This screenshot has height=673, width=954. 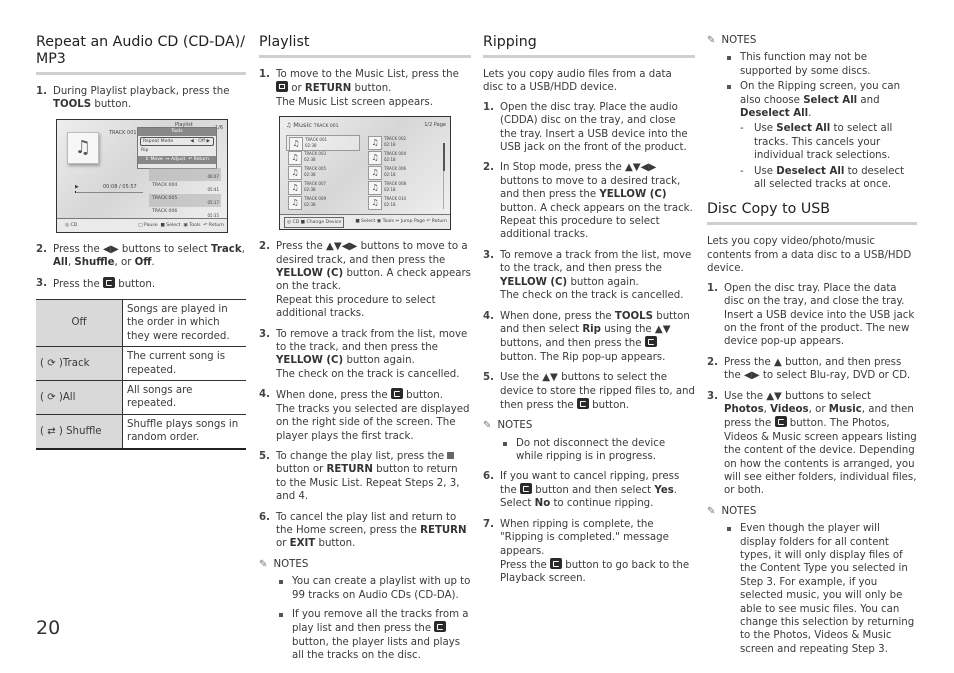 I want to click on mode-desc: The current song is repeated., so click(x=184, y=363).